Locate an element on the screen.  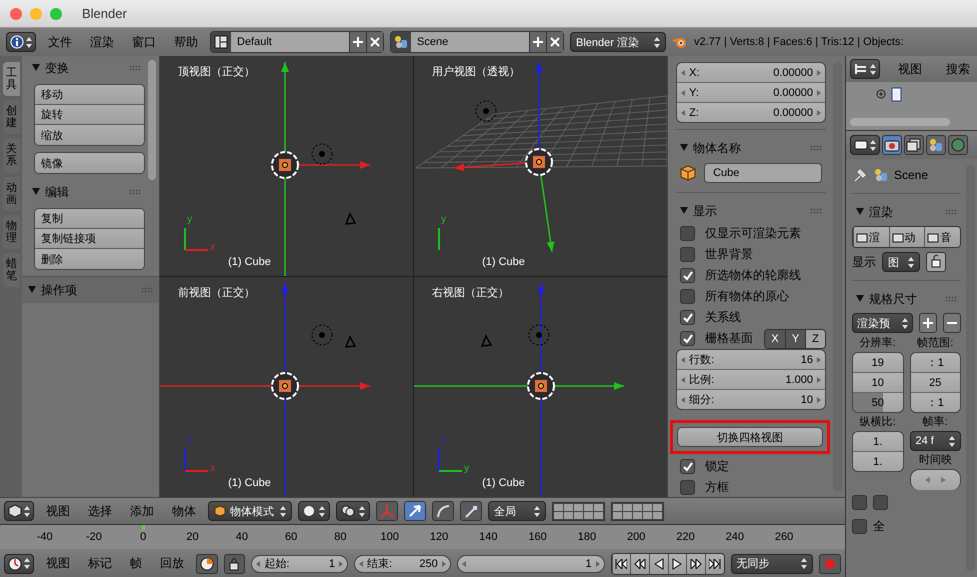
scale-button is located at coordinates (471, 511).